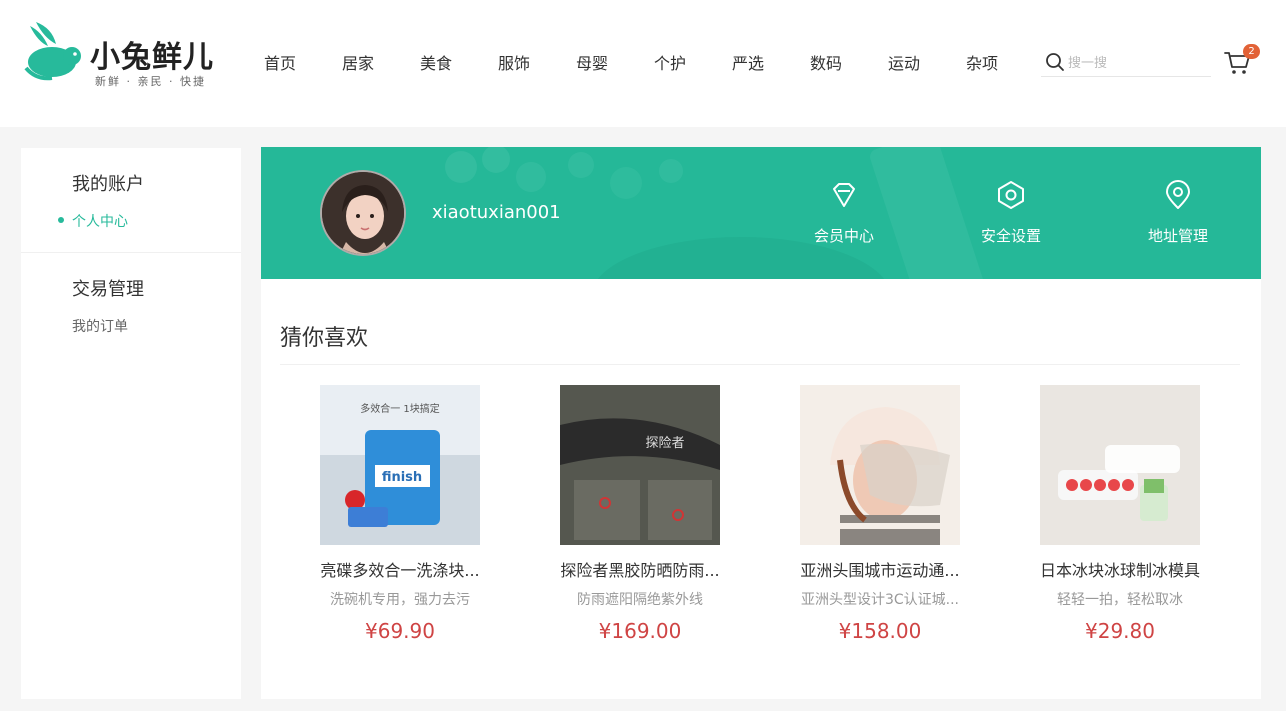 This screenshot has height=711, width=1286. Describe the element at coordinates (748, 62) in the screenshot. I see `nav-item-selected: 严选` at that location.